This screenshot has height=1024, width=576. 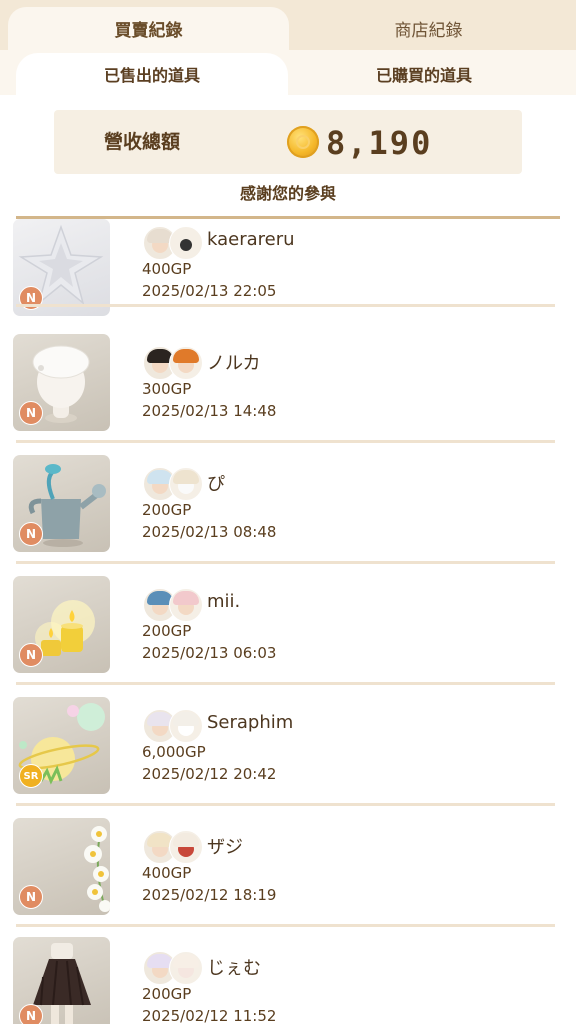 I want to click on seller-name: じぇむ, so click(x=234, y=967).